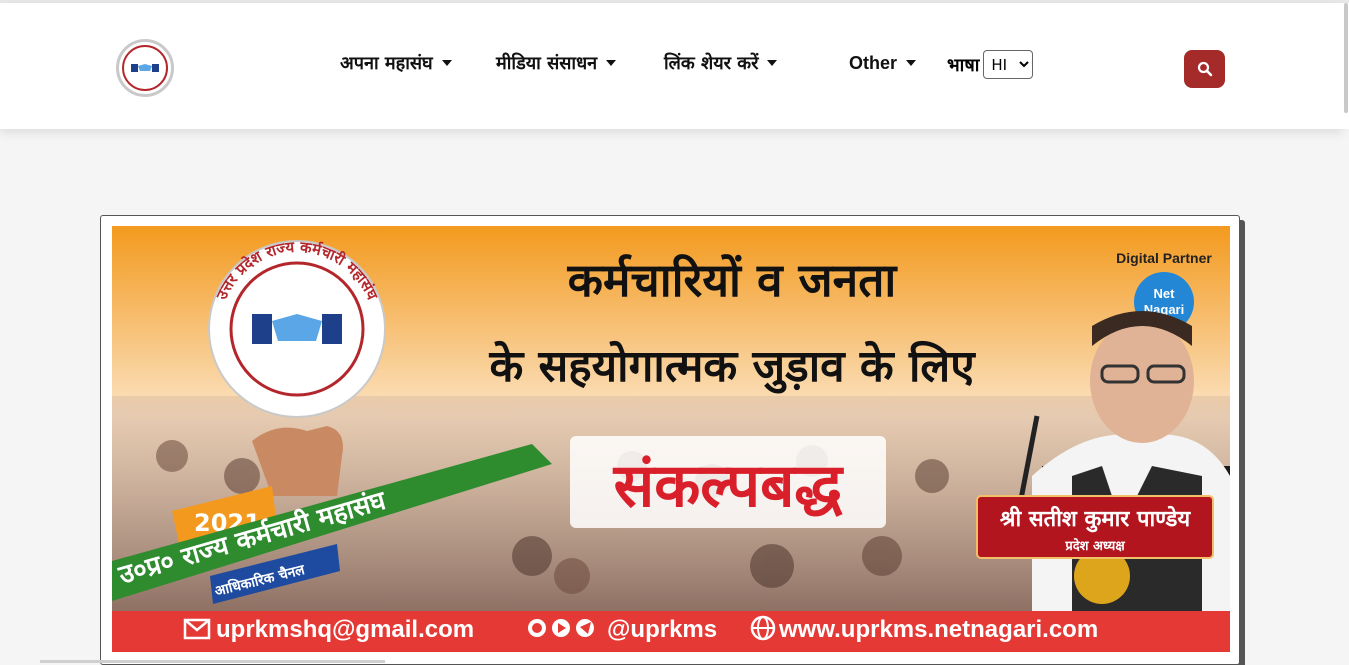 The width and height of the screenshot is (1349, 665). What do you see at coordinates (729, 486) in the screenshot?
I see `highlight-text: संकल्पबद्ध` at bounding box center [729, 486].